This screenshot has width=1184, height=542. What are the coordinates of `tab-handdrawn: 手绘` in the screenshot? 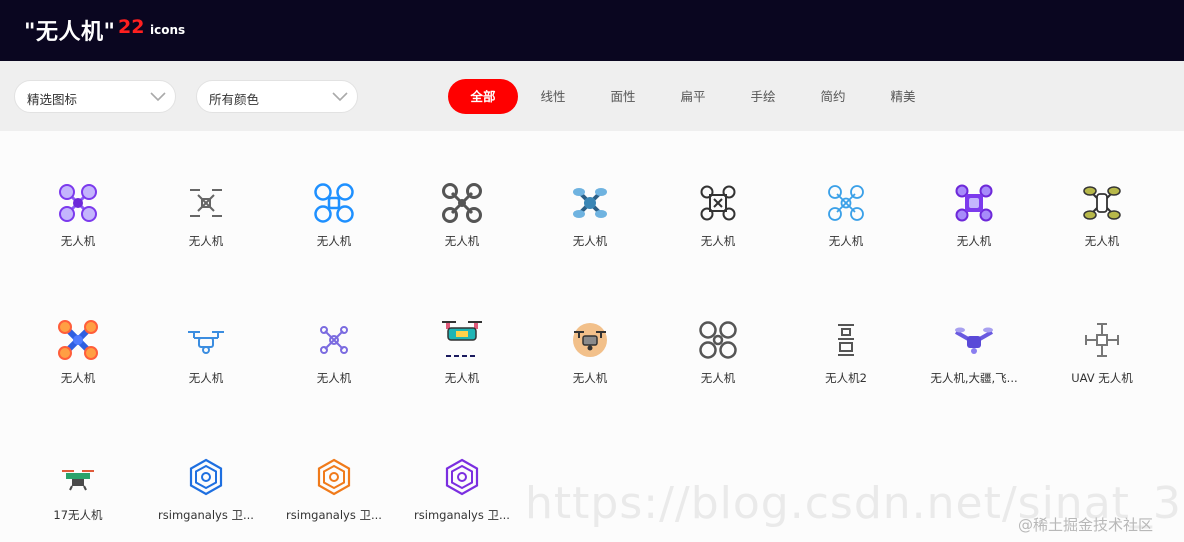 It's located at (763, 96).